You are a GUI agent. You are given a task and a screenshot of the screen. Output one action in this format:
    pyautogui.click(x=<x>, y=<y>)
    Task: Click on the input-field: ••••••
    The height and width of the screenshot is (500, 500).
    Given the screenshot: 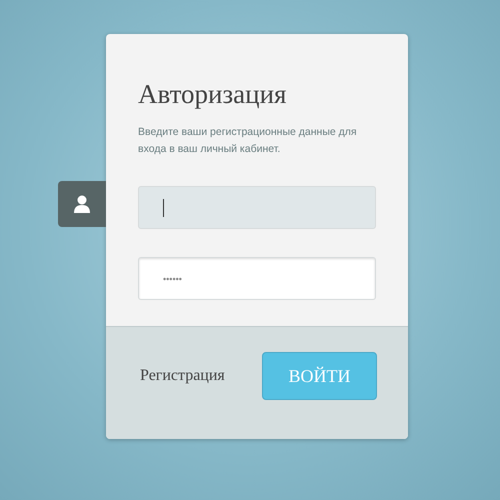 What is the action you would take?
    pyautogui.click(x=257, y=278)
    